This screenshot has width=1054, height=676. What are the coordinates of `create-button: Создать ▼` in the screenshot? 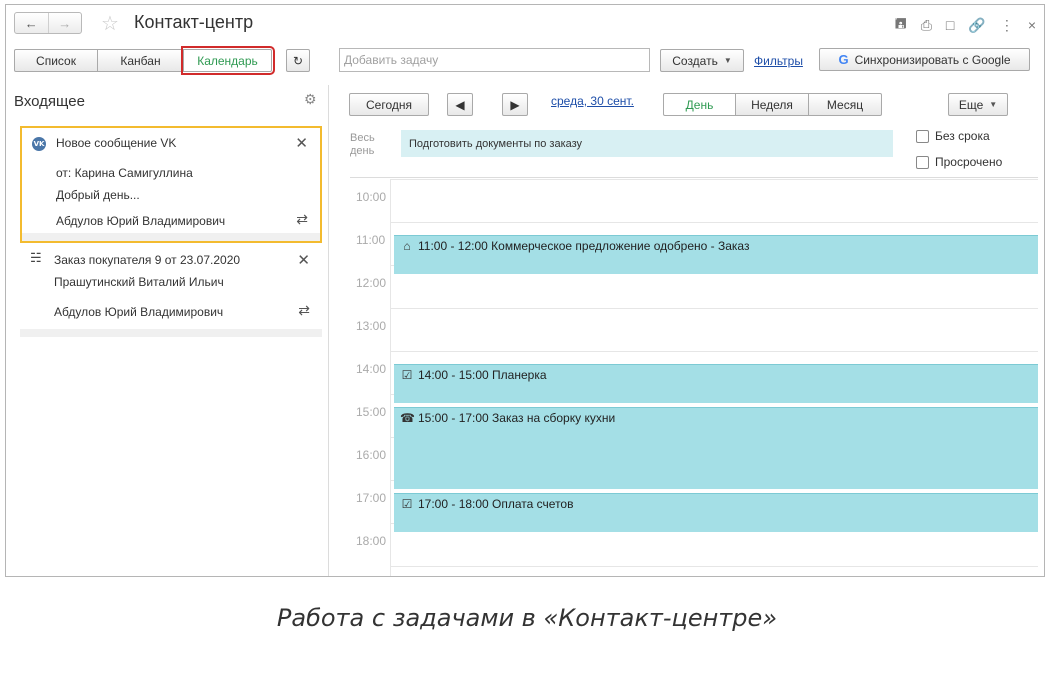 It's located at (702, 60).